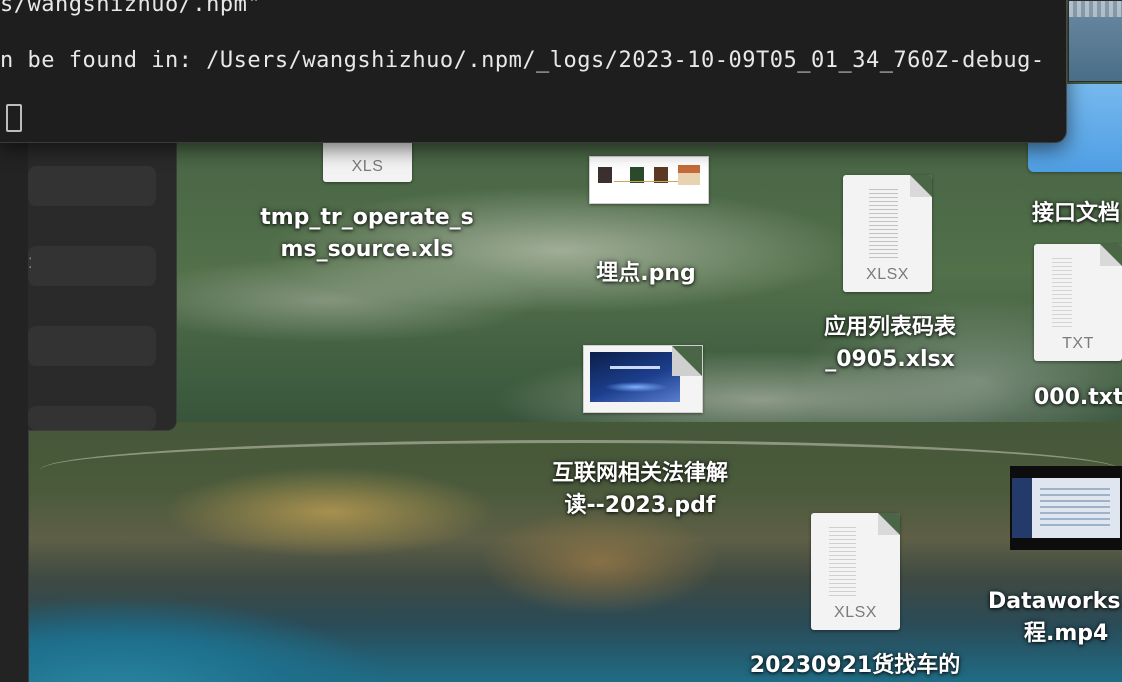  Describe the element at coordinates (1055, 618) in the screenshot. I see `file-label-mp4: Dataworks 程.mp4` at that location.